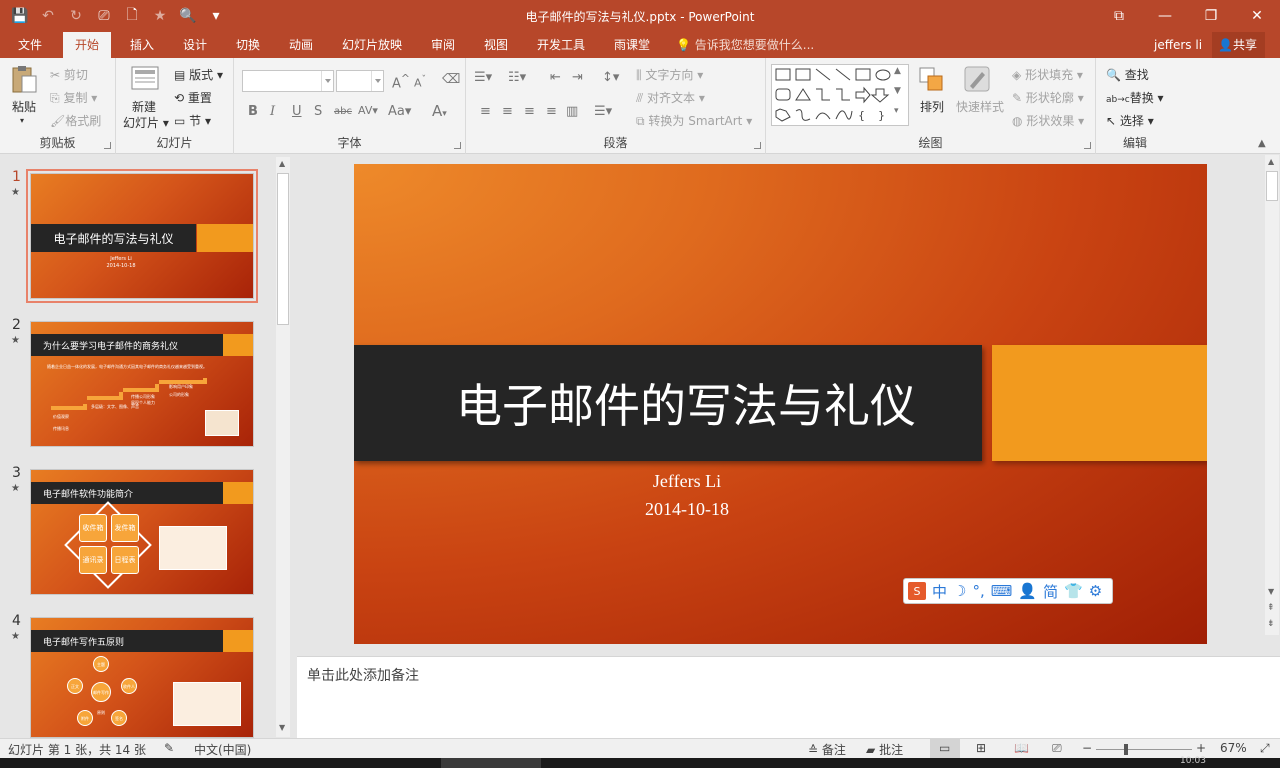 The width and height of the screenshot is (1280, 768). What do you see at coordinates (193, 97) in the screenshot?
I see `reset-button: ⟲ 重置` at bounding box center [193, 97].